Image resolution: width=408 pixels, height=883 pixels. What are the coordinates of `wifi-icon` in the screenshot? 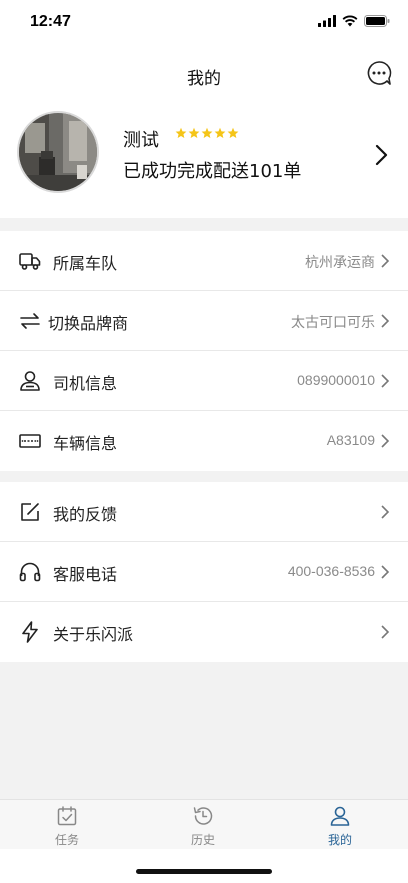 It's located at (350, 21).